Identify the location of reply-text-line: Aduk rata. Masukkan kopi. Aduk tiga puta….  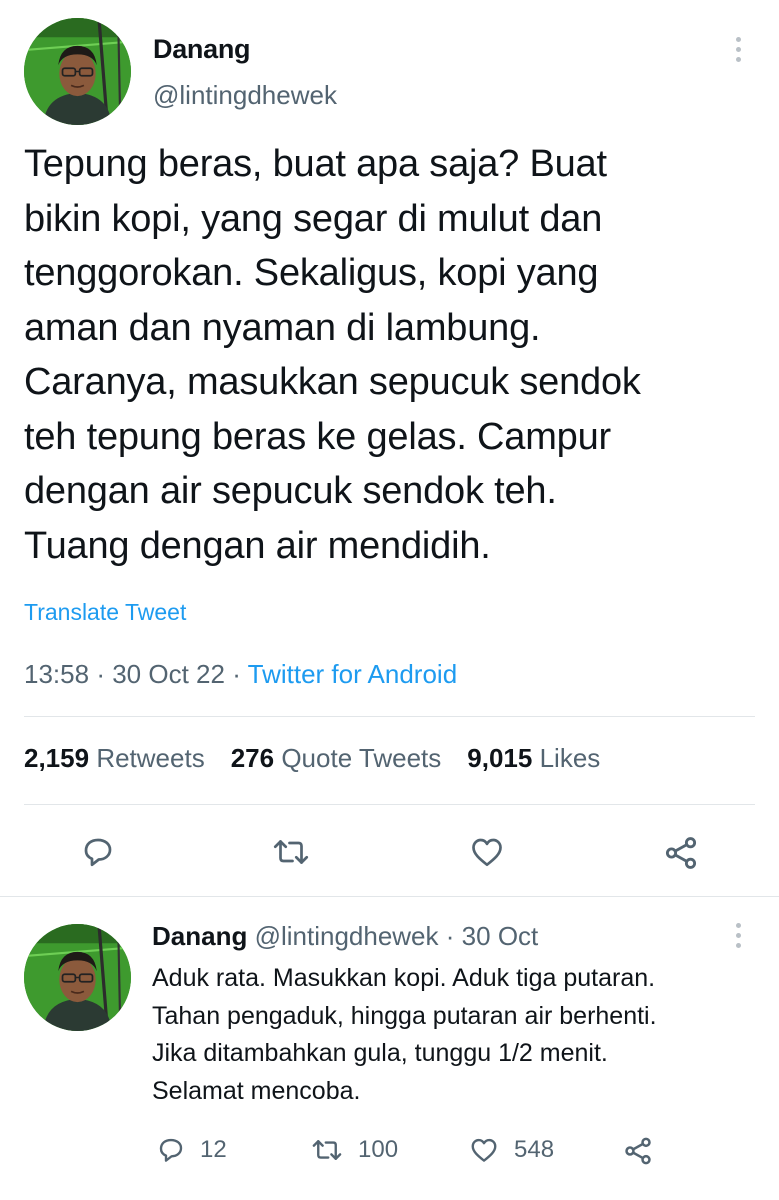
(404, 978).